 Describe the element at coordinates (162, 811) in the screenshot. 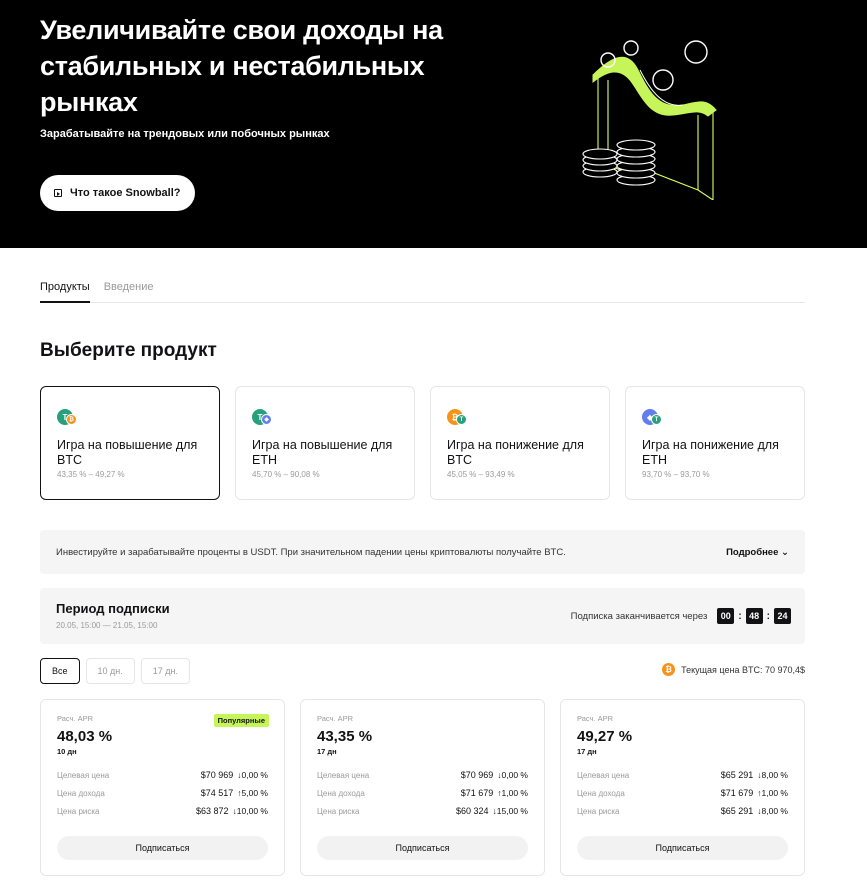

I see `risk-price-row: Цена риска $63 872 ↓10,00 %` at that location.